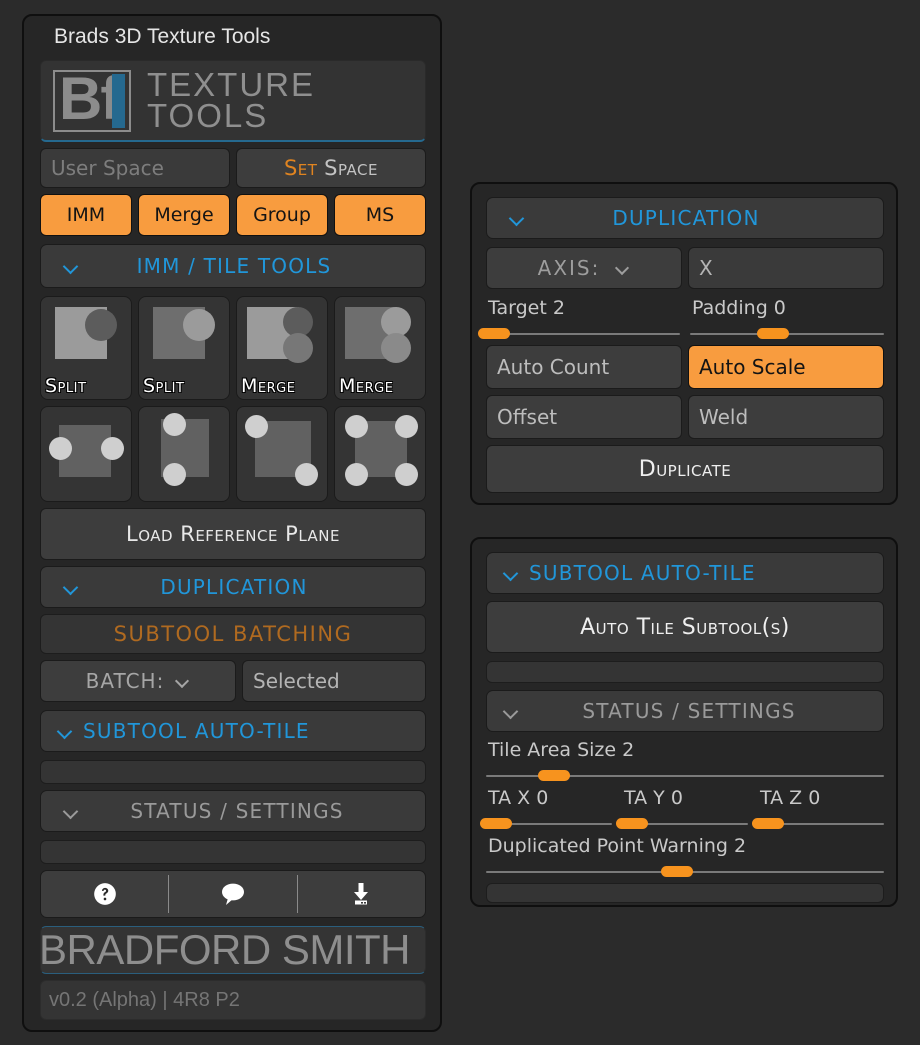  I want to click on author-name: BRADFORD SMITH, so click(225, 949).